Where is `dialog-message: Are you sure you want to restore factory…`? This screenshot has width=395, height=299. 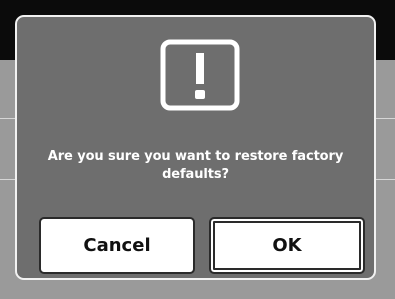
dialog-message: Are you sure you want to restore factory… is located at coordinates (195, 165).